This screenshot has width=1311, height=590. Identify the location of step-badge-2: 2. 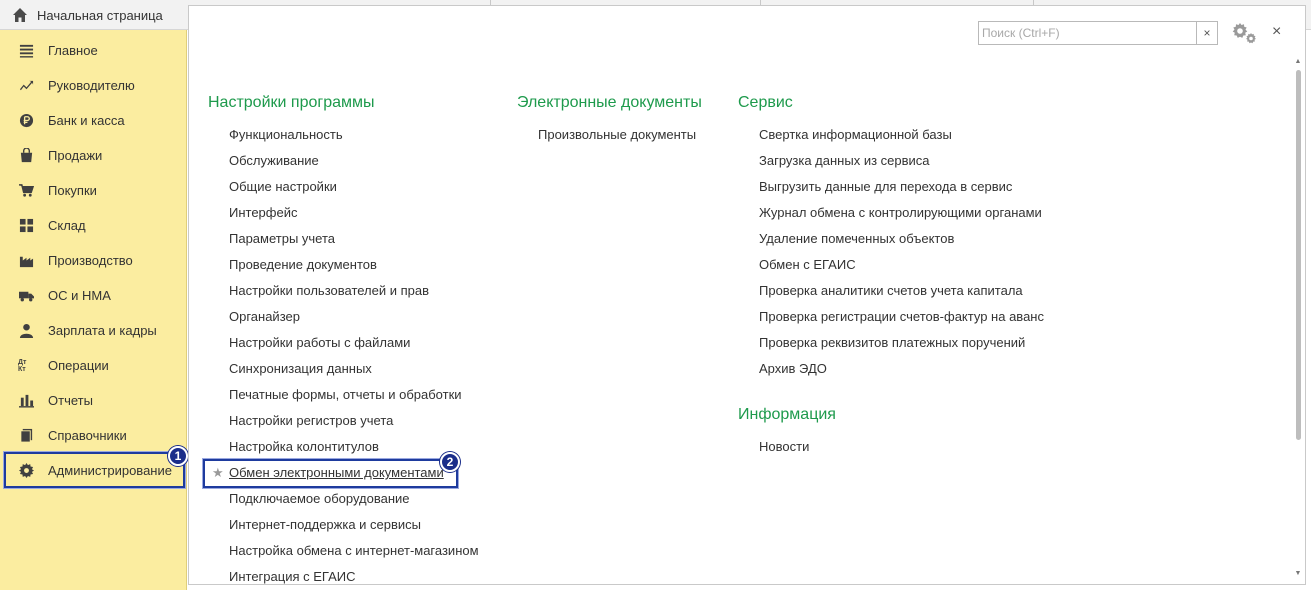
(450, 462).